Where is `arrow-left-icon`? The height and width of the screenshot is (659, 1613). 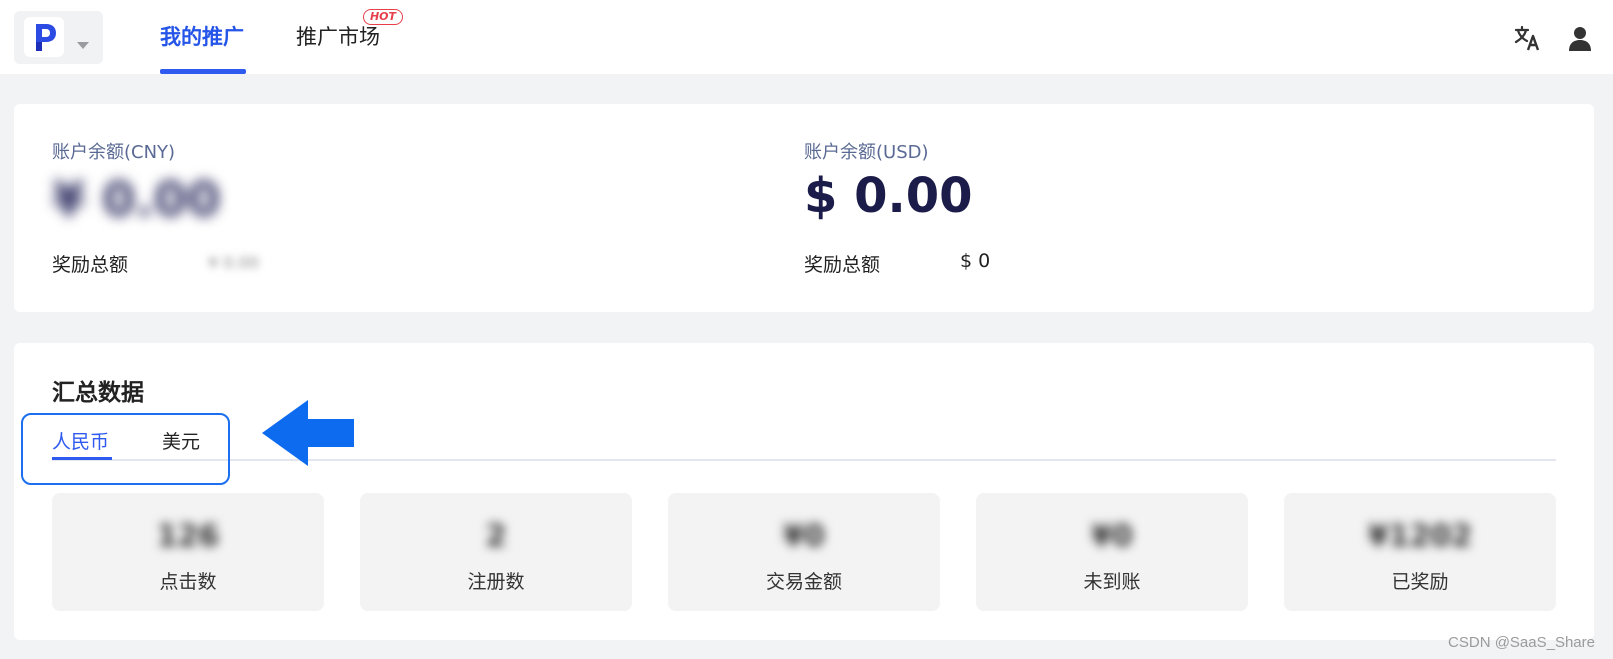
arrow-left-icon is located at coordinates (308, 435).